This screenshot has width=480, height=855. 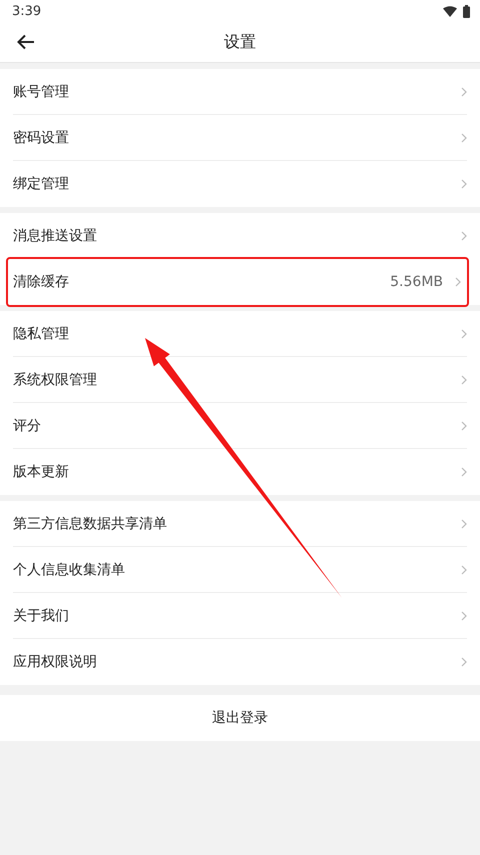 What do you see at coordinates (41, 615) in the screenshot?
I see `row-label: 关于我们` at bounding box center [41, 615].